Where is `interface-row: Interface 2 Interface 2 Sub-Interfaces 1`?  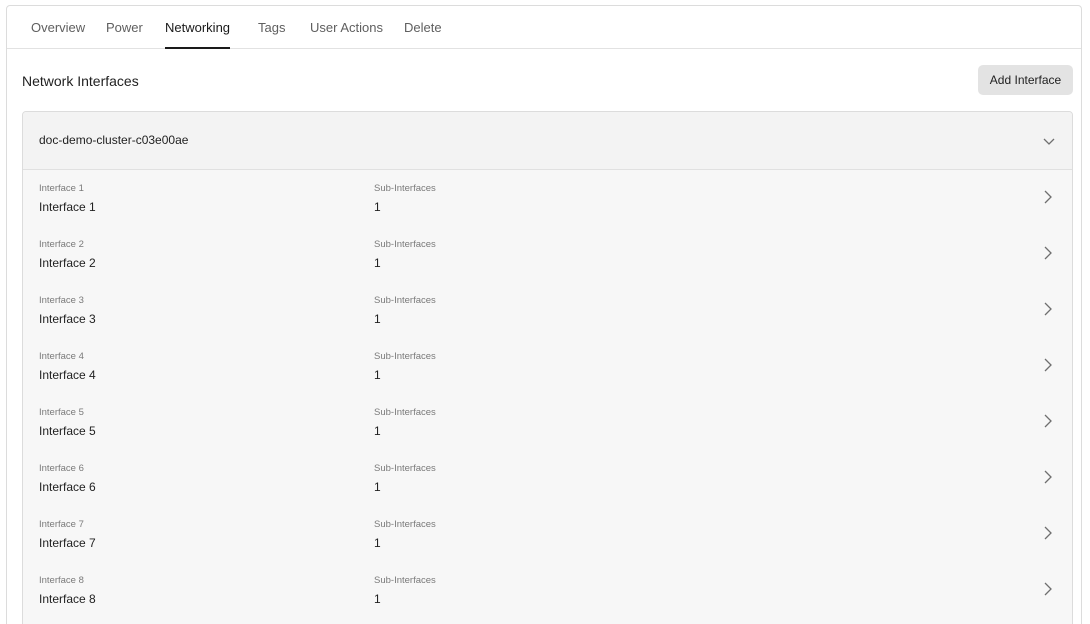 interface-row: Interface 2 Interface 2 Sub-Interfaces 1 is located at coordinates (547, 254).